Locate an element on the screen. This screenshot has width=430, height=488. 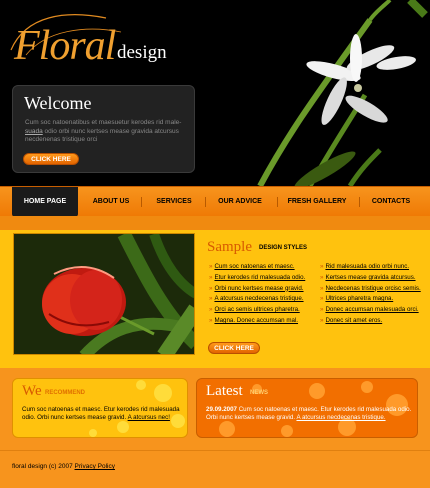
nav-item-gallery: FRESH GALLERY is located at coordinates (317, 202).